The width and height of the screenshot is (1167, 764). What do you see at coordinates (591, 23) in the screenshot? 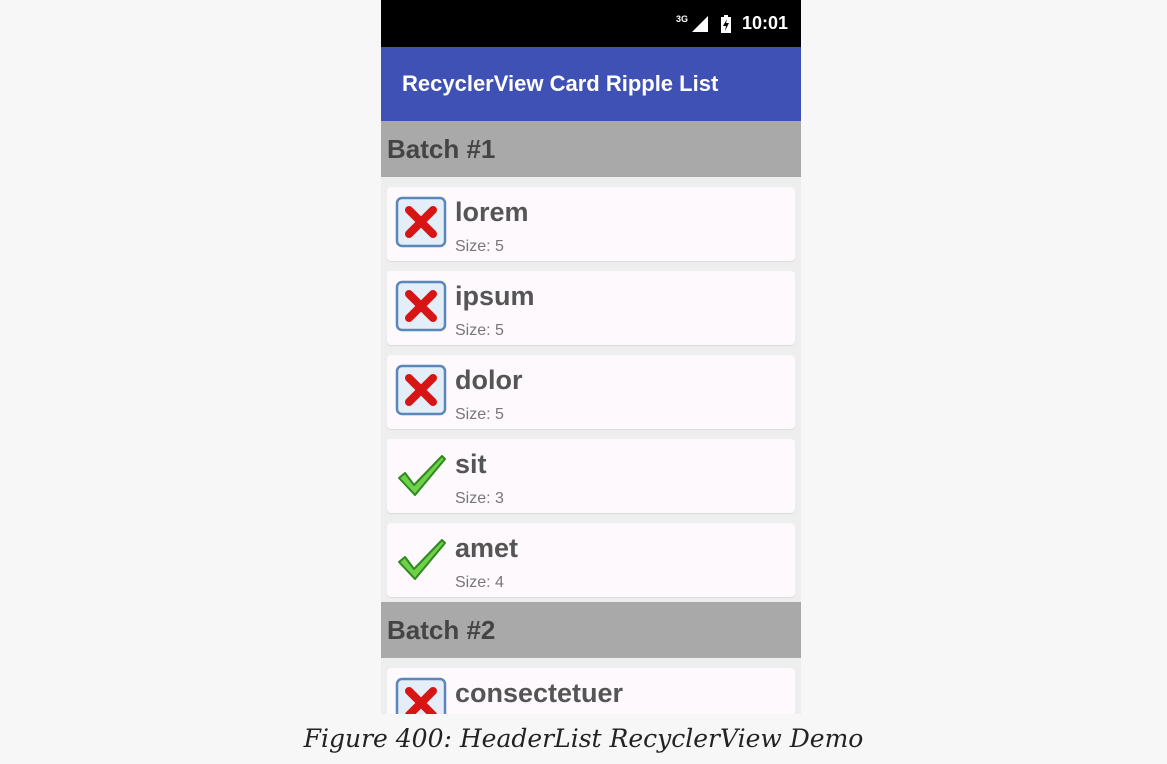
I see `status-bar: 3G 10:01` at bounding box center [591, 23].